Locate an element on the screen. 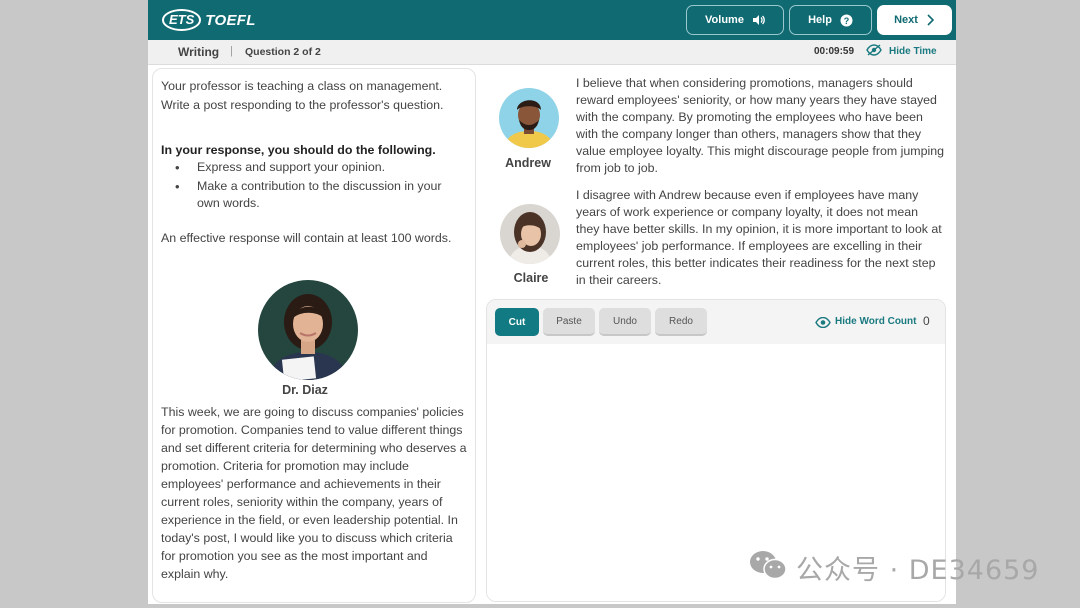  next-button: Next is located at coordinates (914, 20).